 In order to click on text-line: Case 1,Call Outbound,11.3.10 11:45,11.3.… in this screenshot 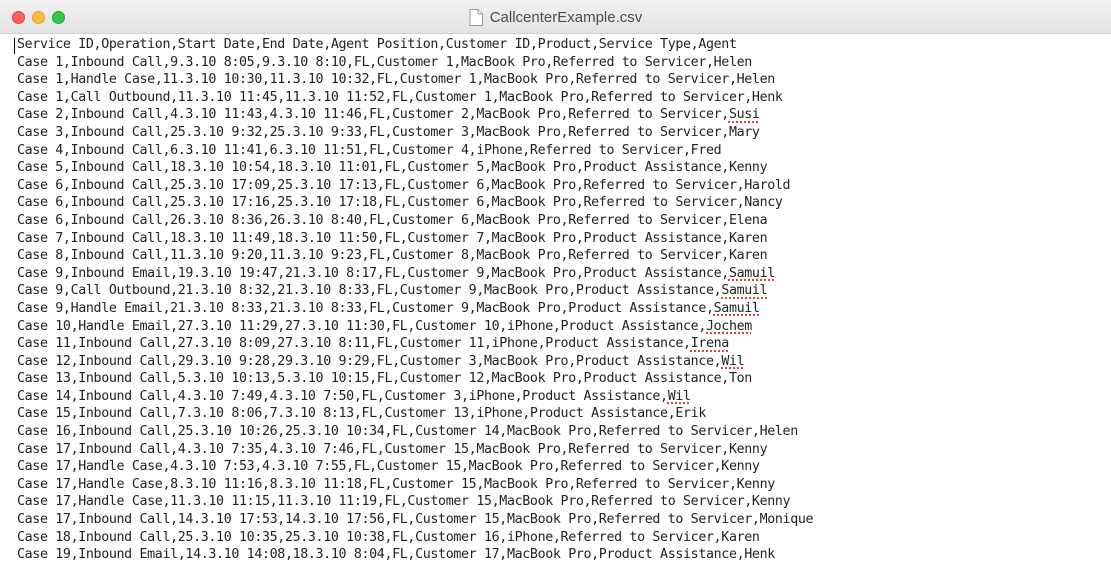, I will do `click(564, 98)`.